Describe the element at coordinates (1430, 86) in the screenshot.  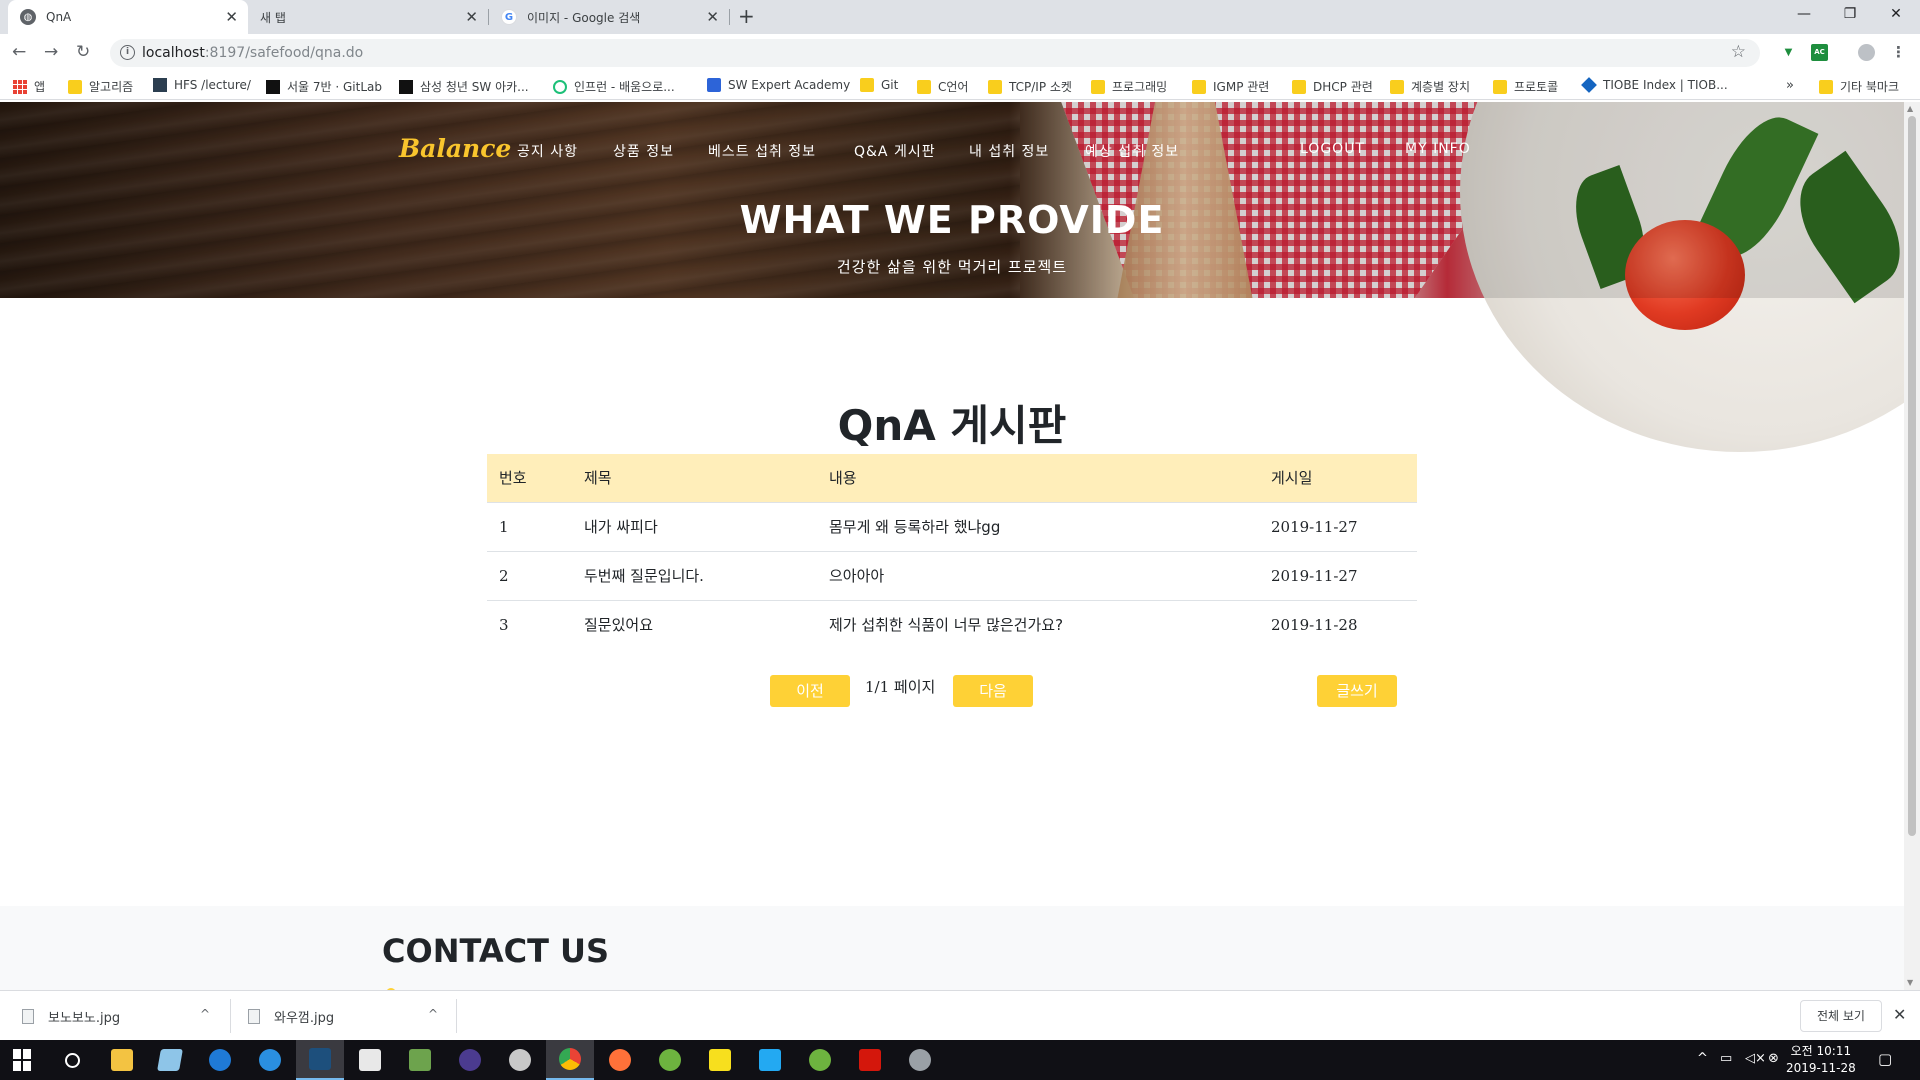
I see `bookmark-folder: 계층별 장치` at that location.